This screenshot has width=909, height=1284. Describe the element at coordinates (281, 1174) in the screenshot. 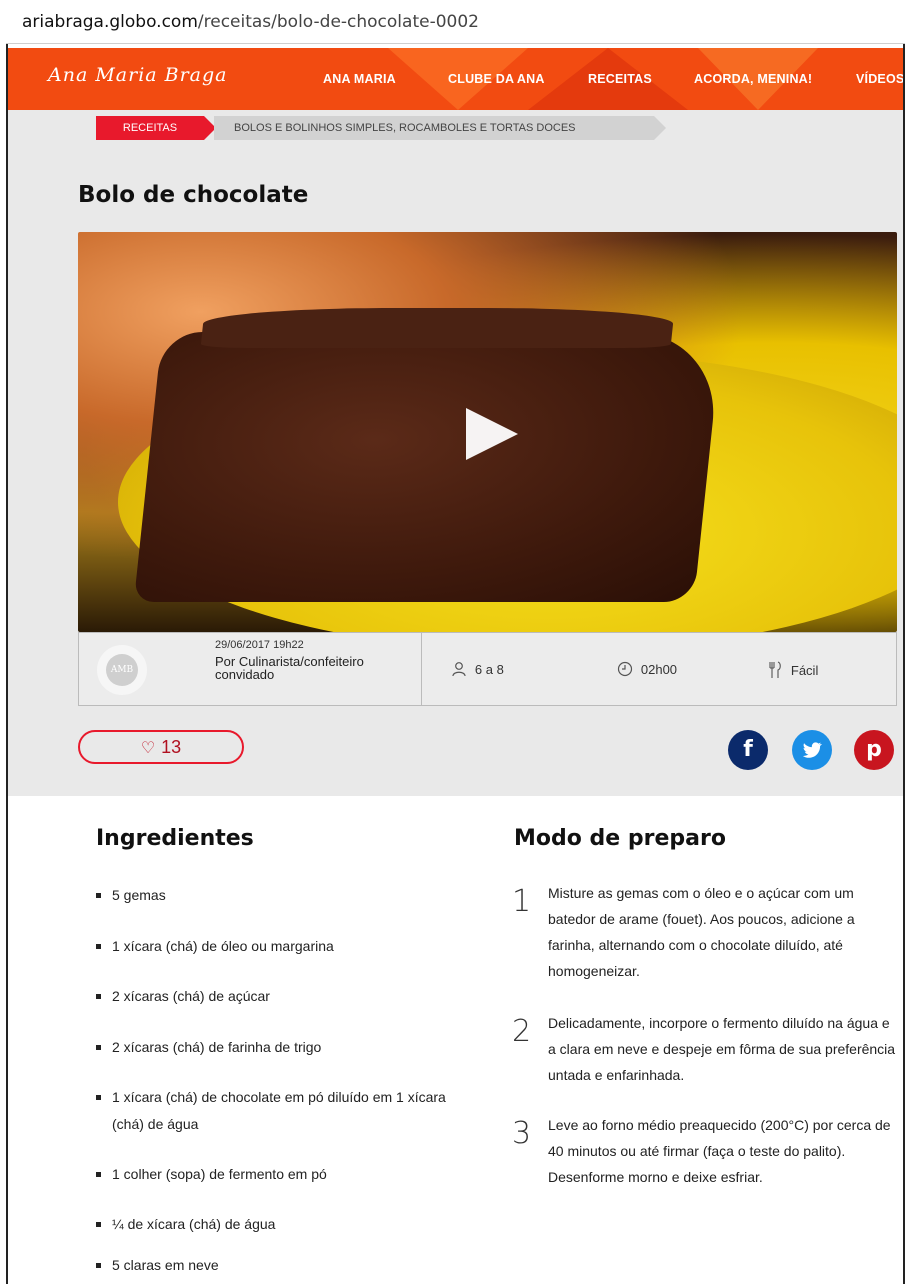

I see `list-item: 1 colher (sopa) de fermento em pó` at that location.